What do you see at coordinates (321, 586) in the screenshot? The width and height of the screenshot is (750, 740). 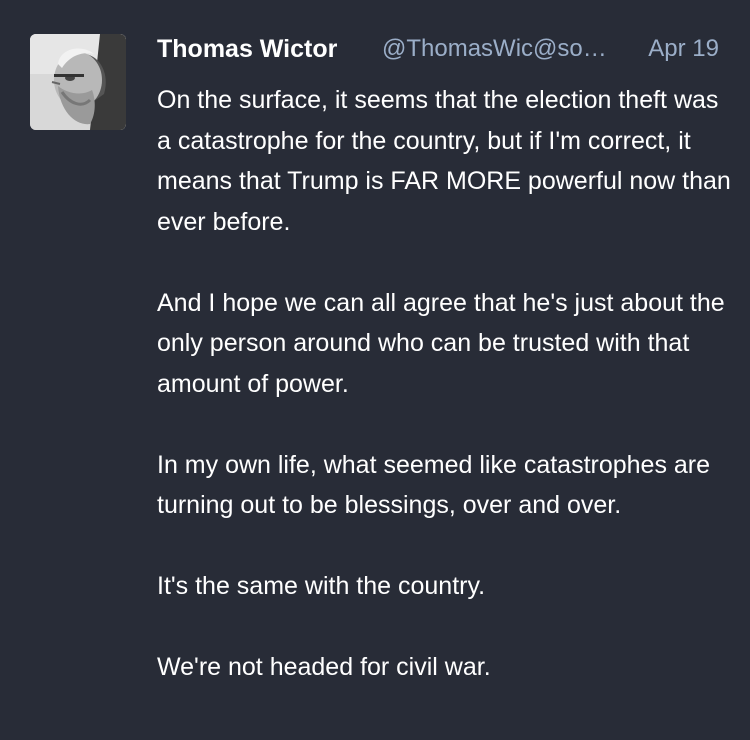 I see `paragraph: It's the same with the country.` at bounding box center [321, 586].